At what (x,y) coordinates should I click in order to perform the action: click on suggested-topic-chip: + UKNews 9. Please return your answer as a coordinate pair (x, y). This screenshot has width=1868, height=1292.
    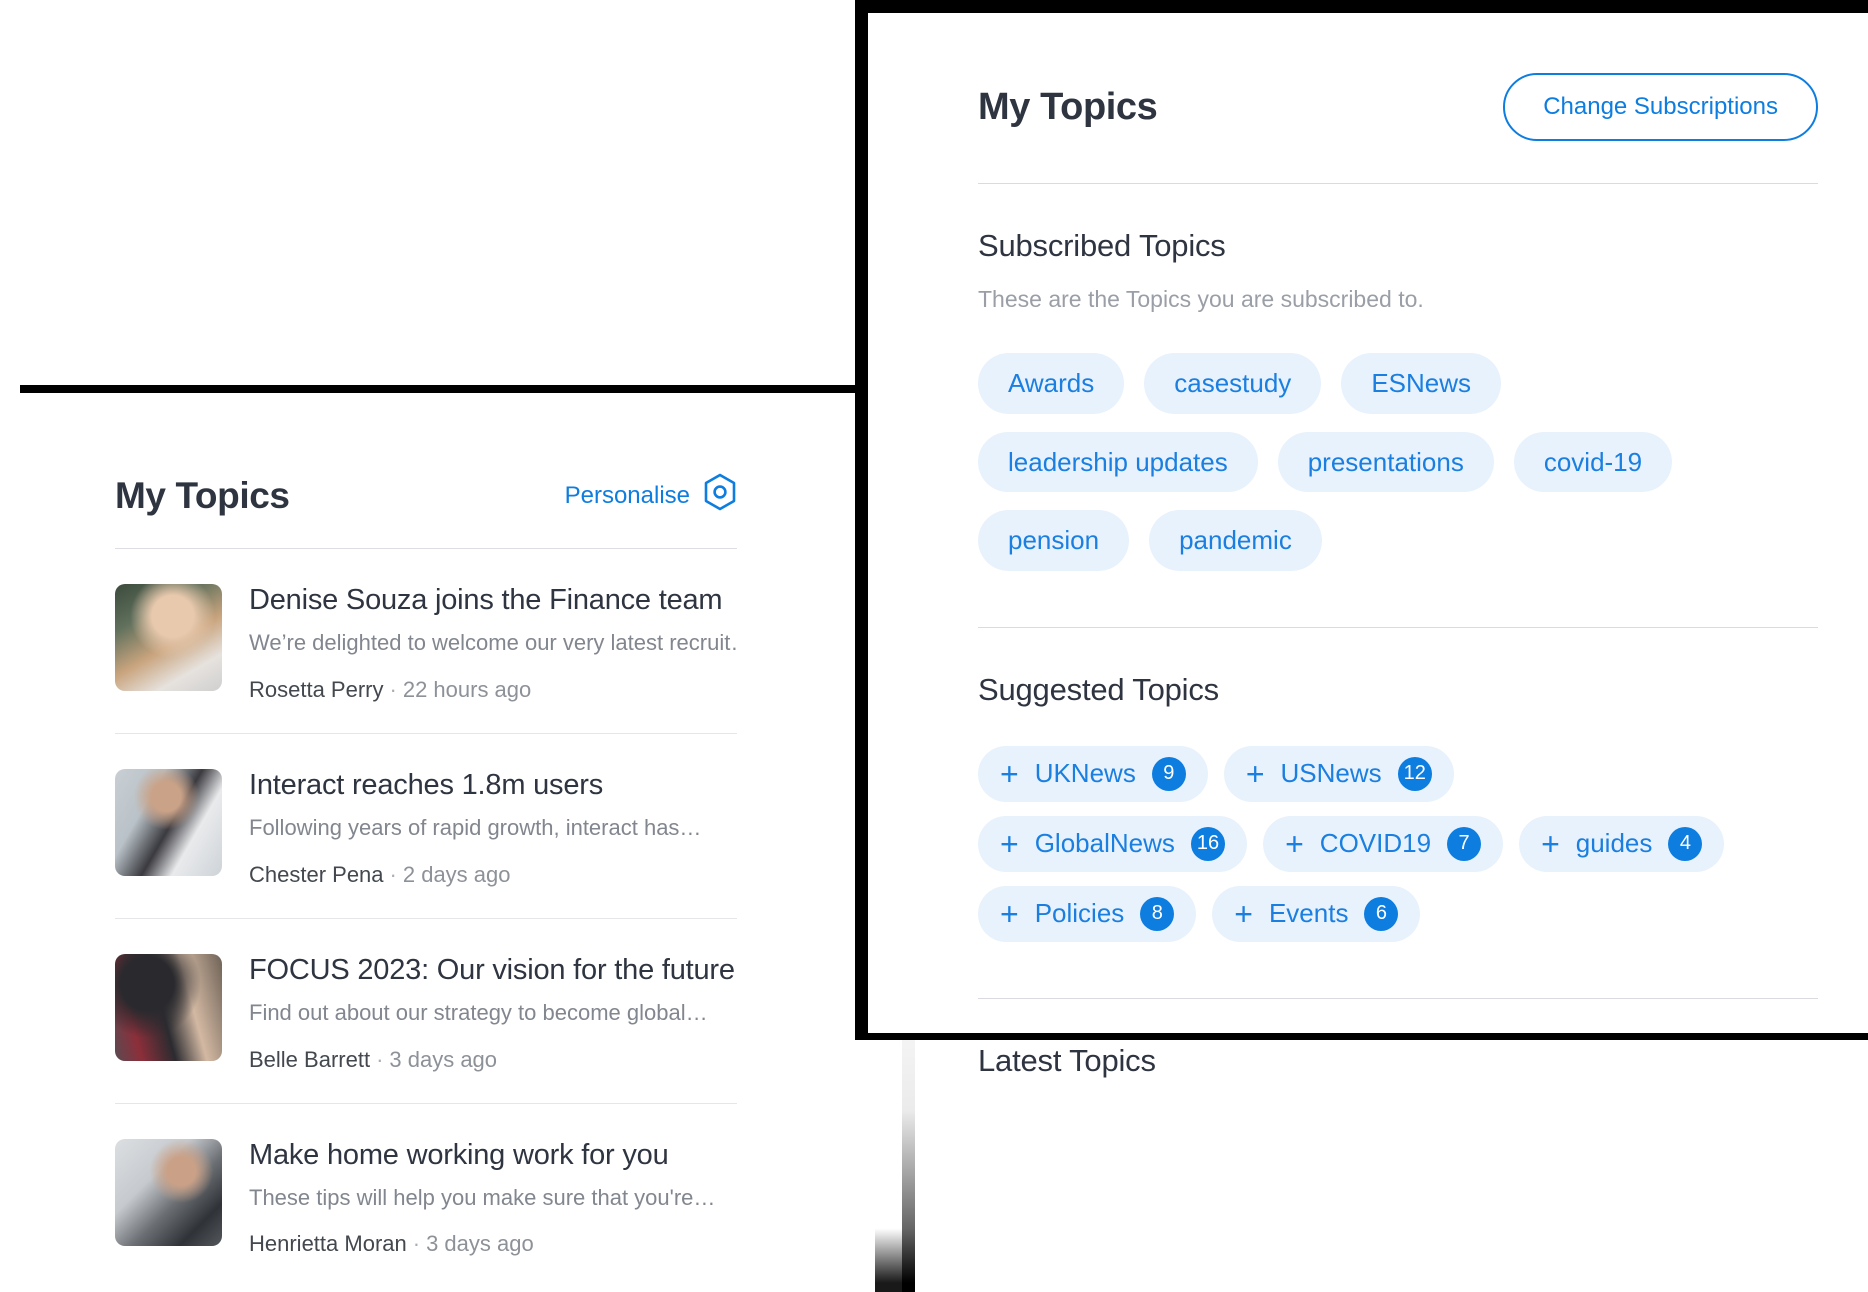
    Looking at the image, I should click on (1093, 773).